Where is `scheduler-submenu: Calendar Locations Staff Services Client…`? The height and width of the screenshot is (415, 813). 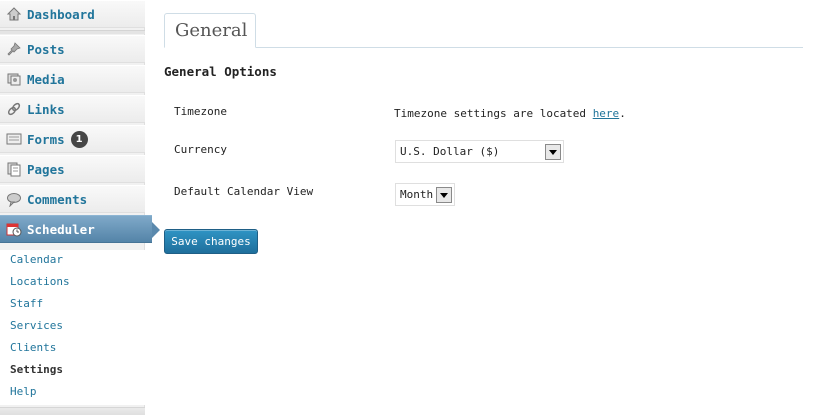 scheduler-submenu: Calendar Locations Staff Services Client… is located at coordinates (72, 327).